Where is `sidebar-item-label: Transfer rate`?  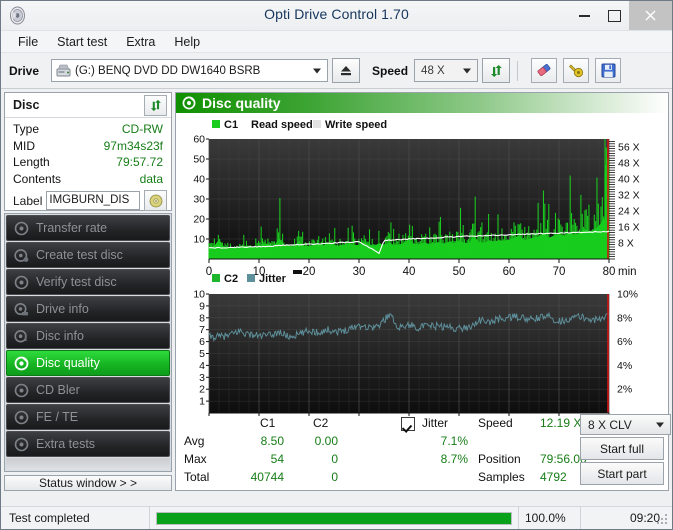 sidebar-item-label: Transfer rate is located at coordinates (72, 228).